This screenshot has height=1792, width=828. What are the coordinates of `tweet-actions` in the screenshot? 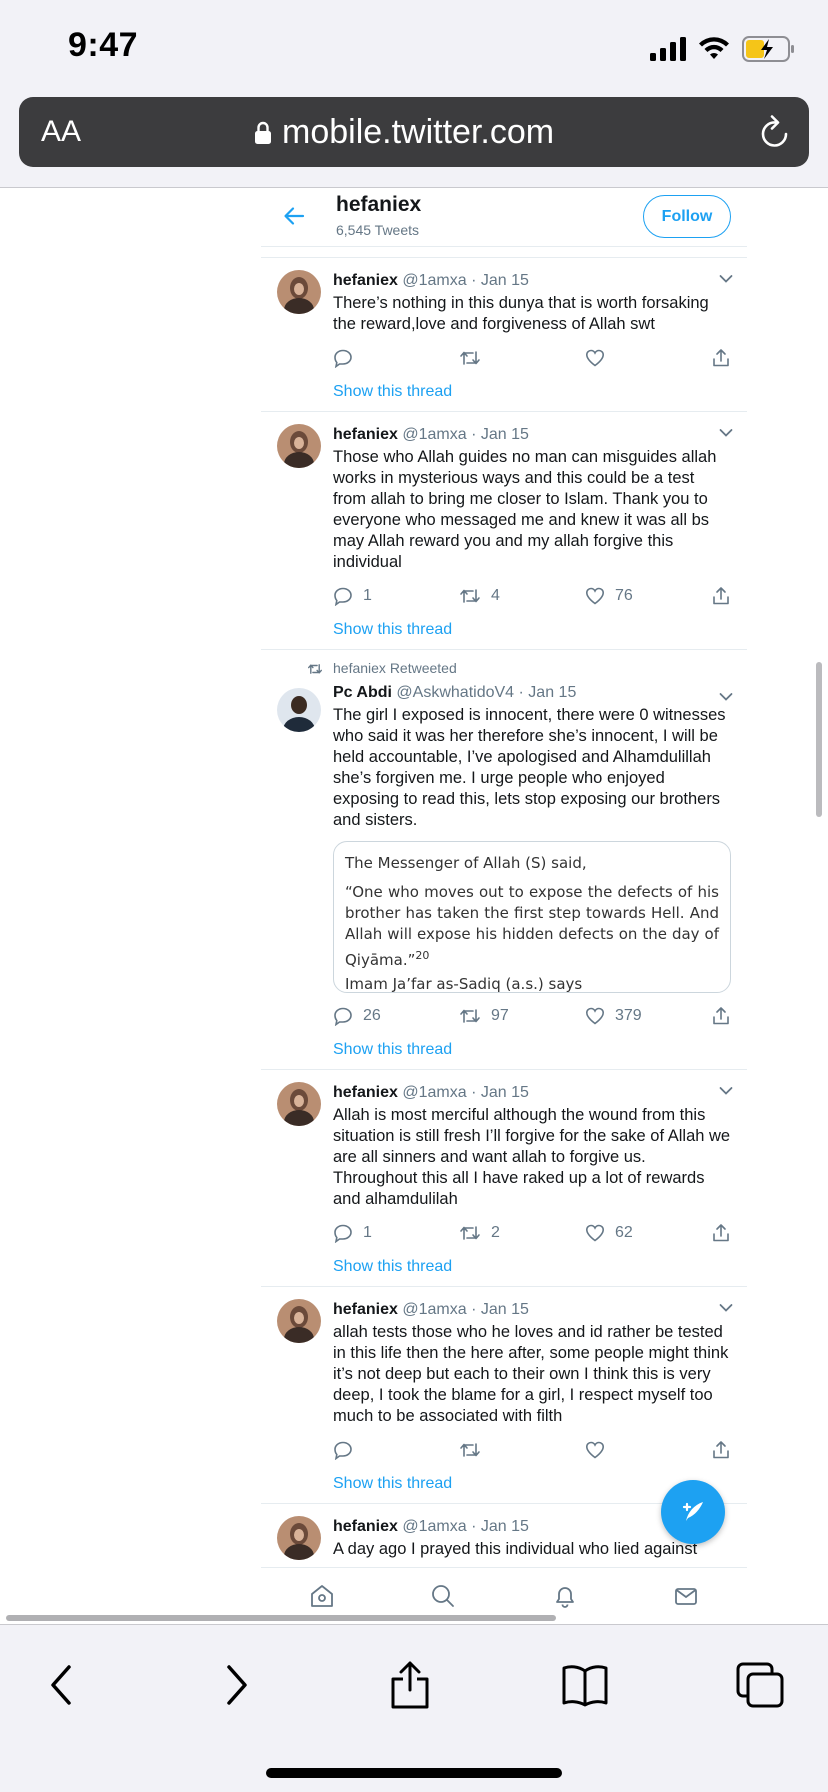 It's located at (532, 358).